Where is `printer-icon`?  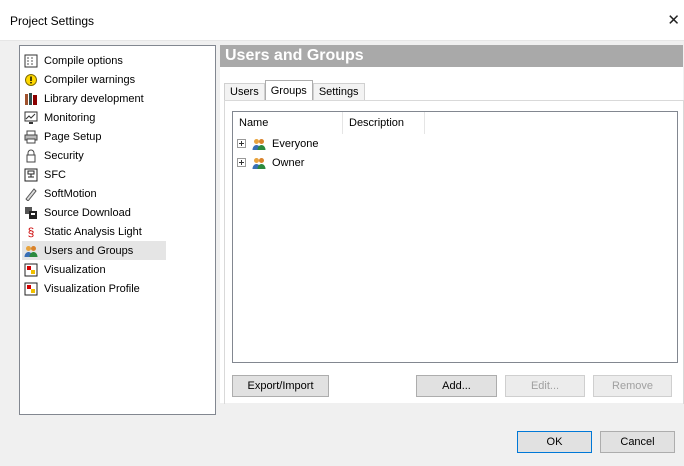 printer-icon is located at coordinates (31, 137).